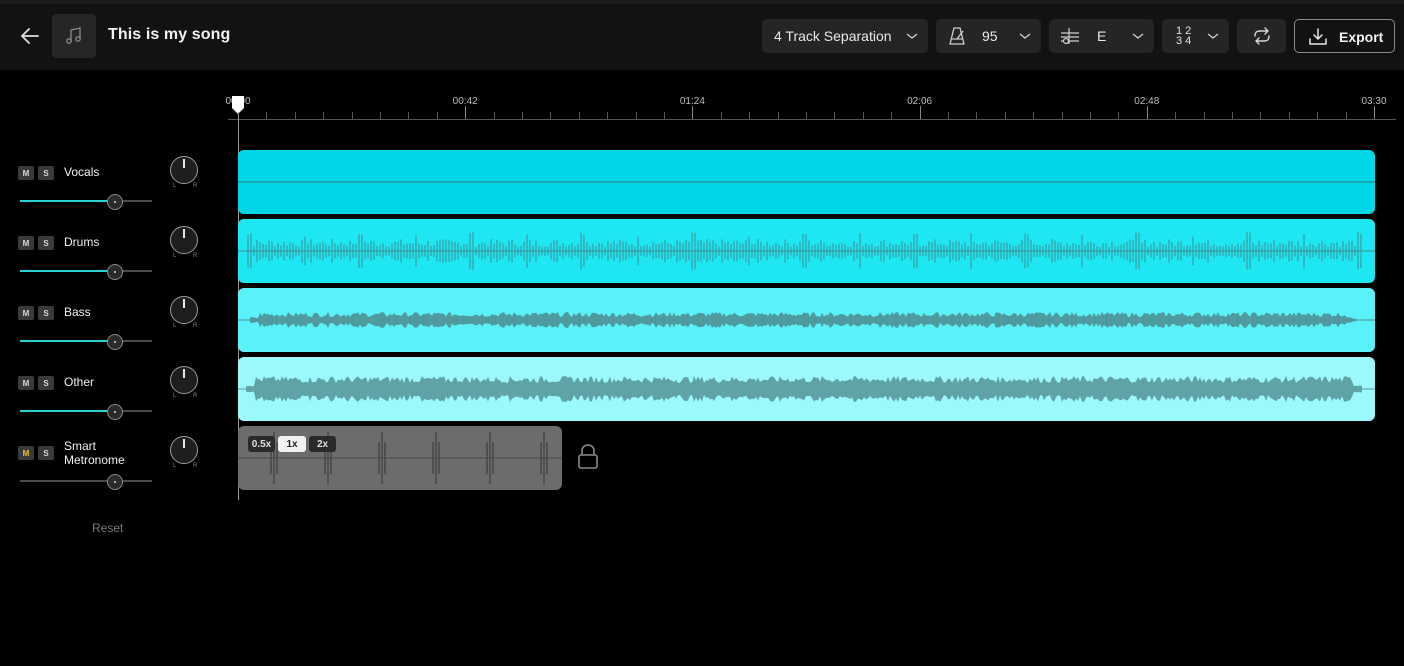  I want to click on track-name: Other, so click(79, 382).